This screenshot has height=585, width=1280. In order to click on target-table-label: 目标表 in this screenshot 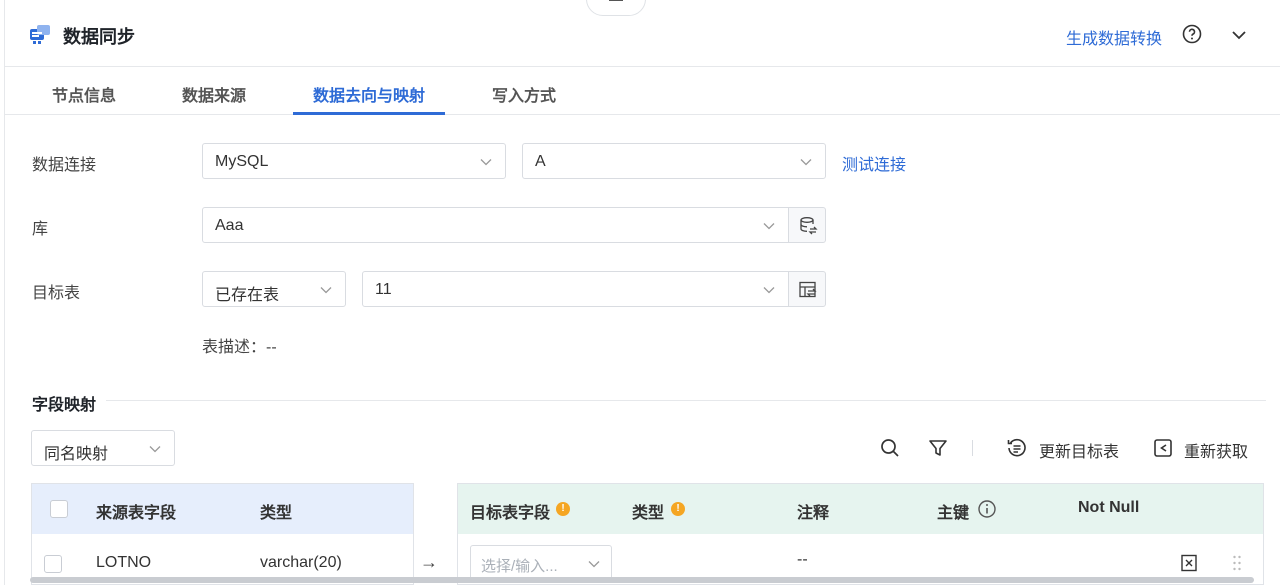, I will do `click(56, 293)`.